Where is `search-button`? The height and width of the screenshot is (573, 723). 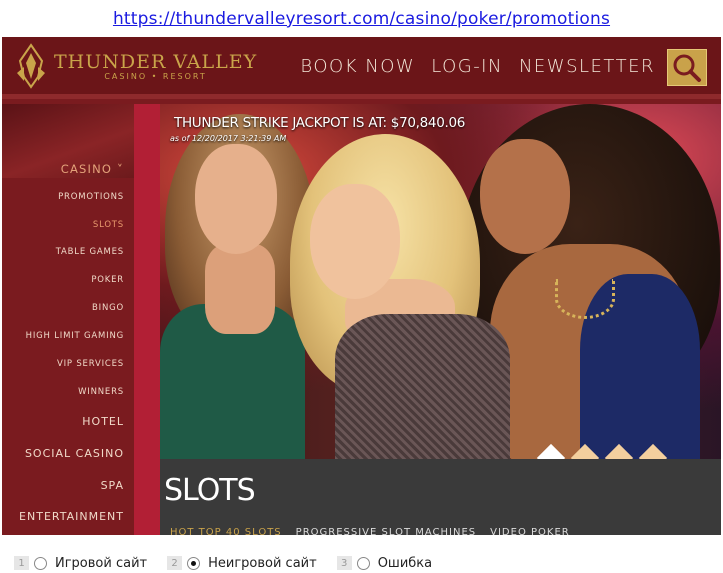 search-button is located at coordinates (687, 67).